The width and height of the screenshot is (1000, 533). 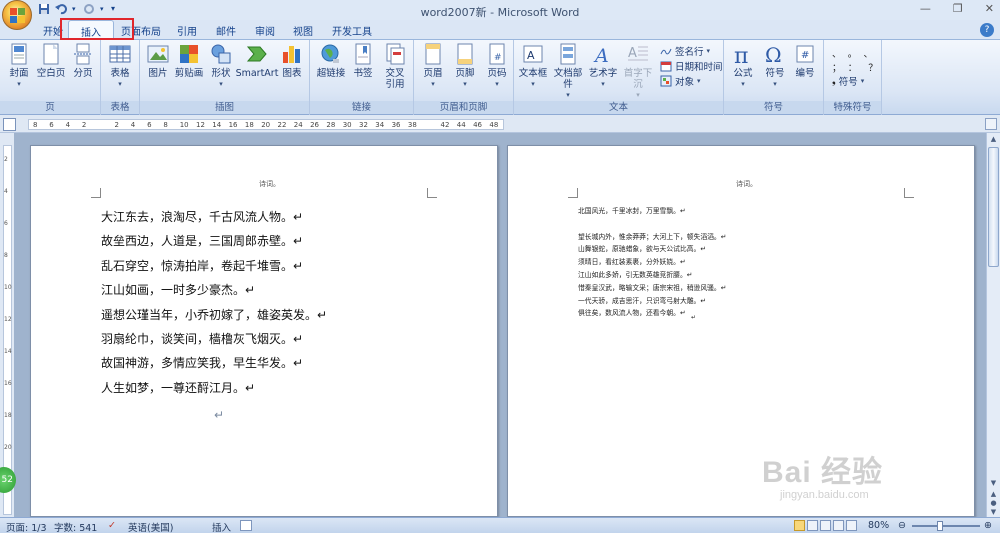 I want to click on poem-line: 望长城内外，惟余莽莽；大河上下，顿失滔滔。↵, so click(x=652, y=236).